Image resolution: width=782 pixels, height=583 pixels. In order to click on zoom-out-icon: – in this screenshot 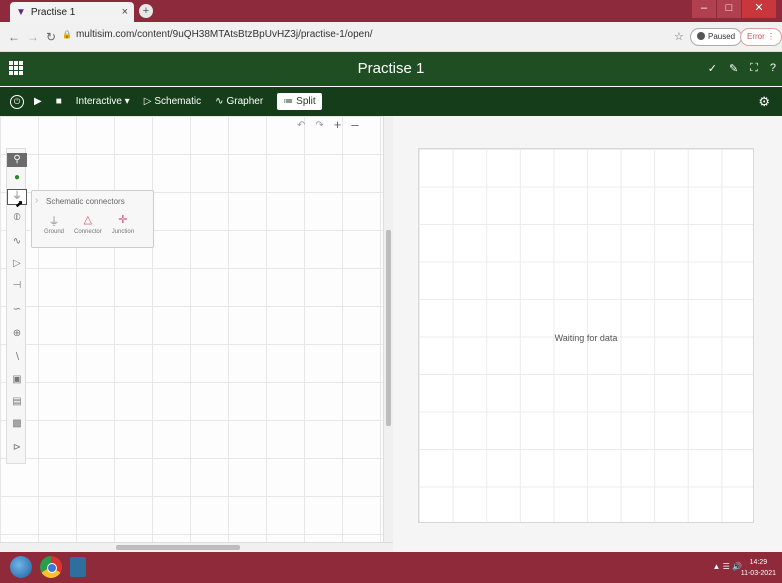, I will do `click(354, 124)`.